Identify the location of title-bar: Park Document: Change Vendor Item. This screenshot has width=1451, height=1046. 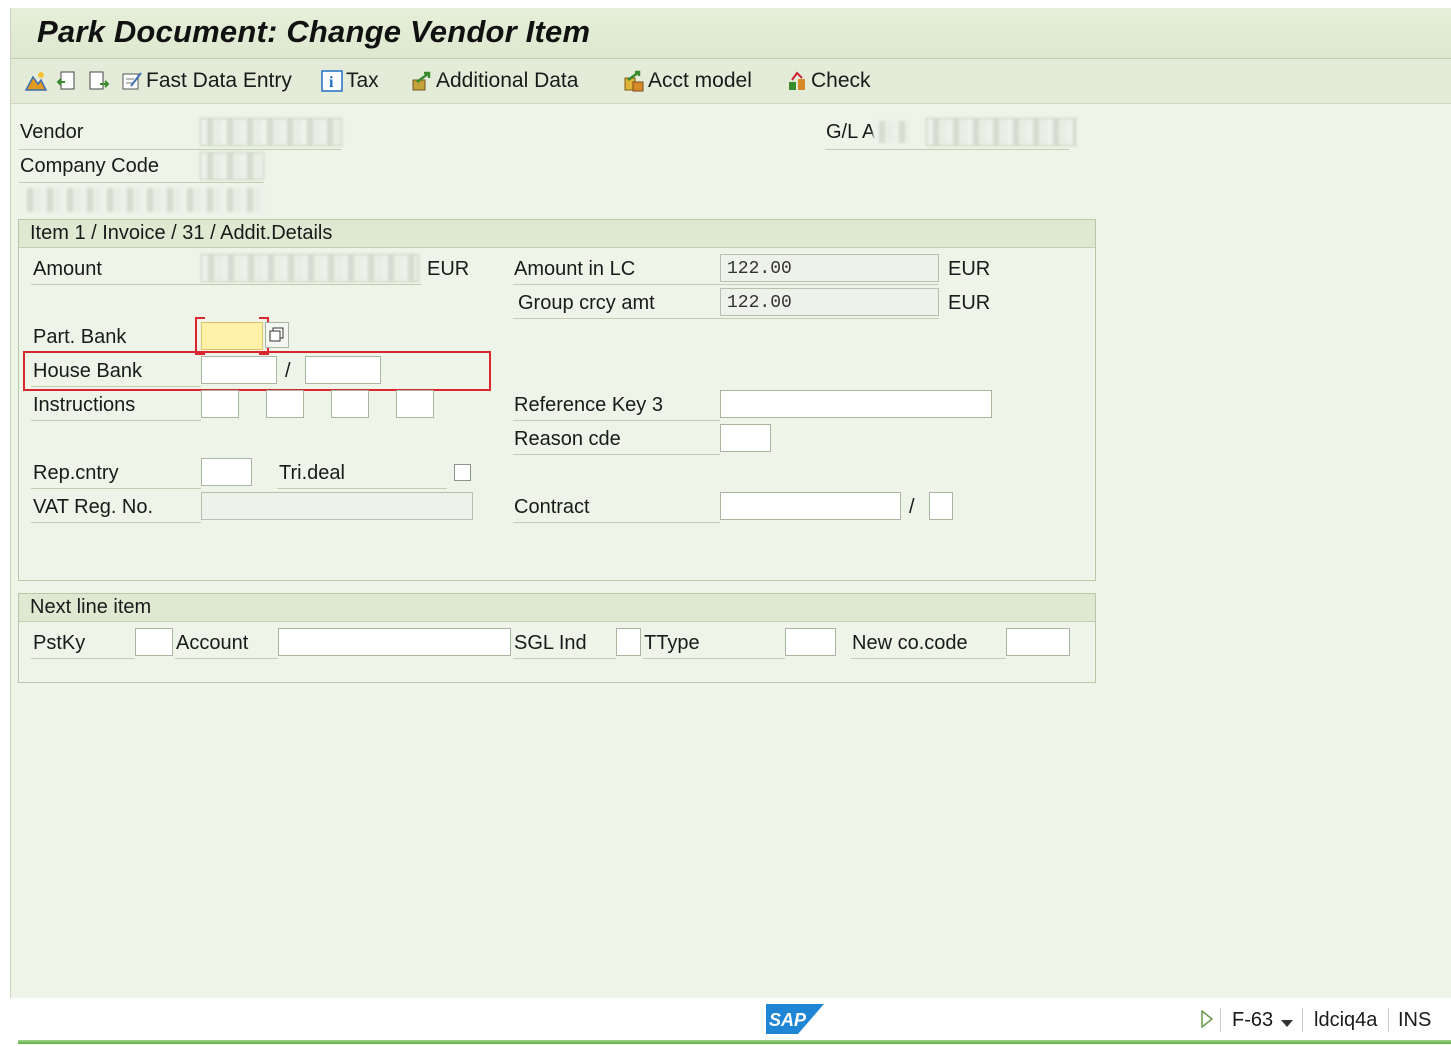
(731, 33).